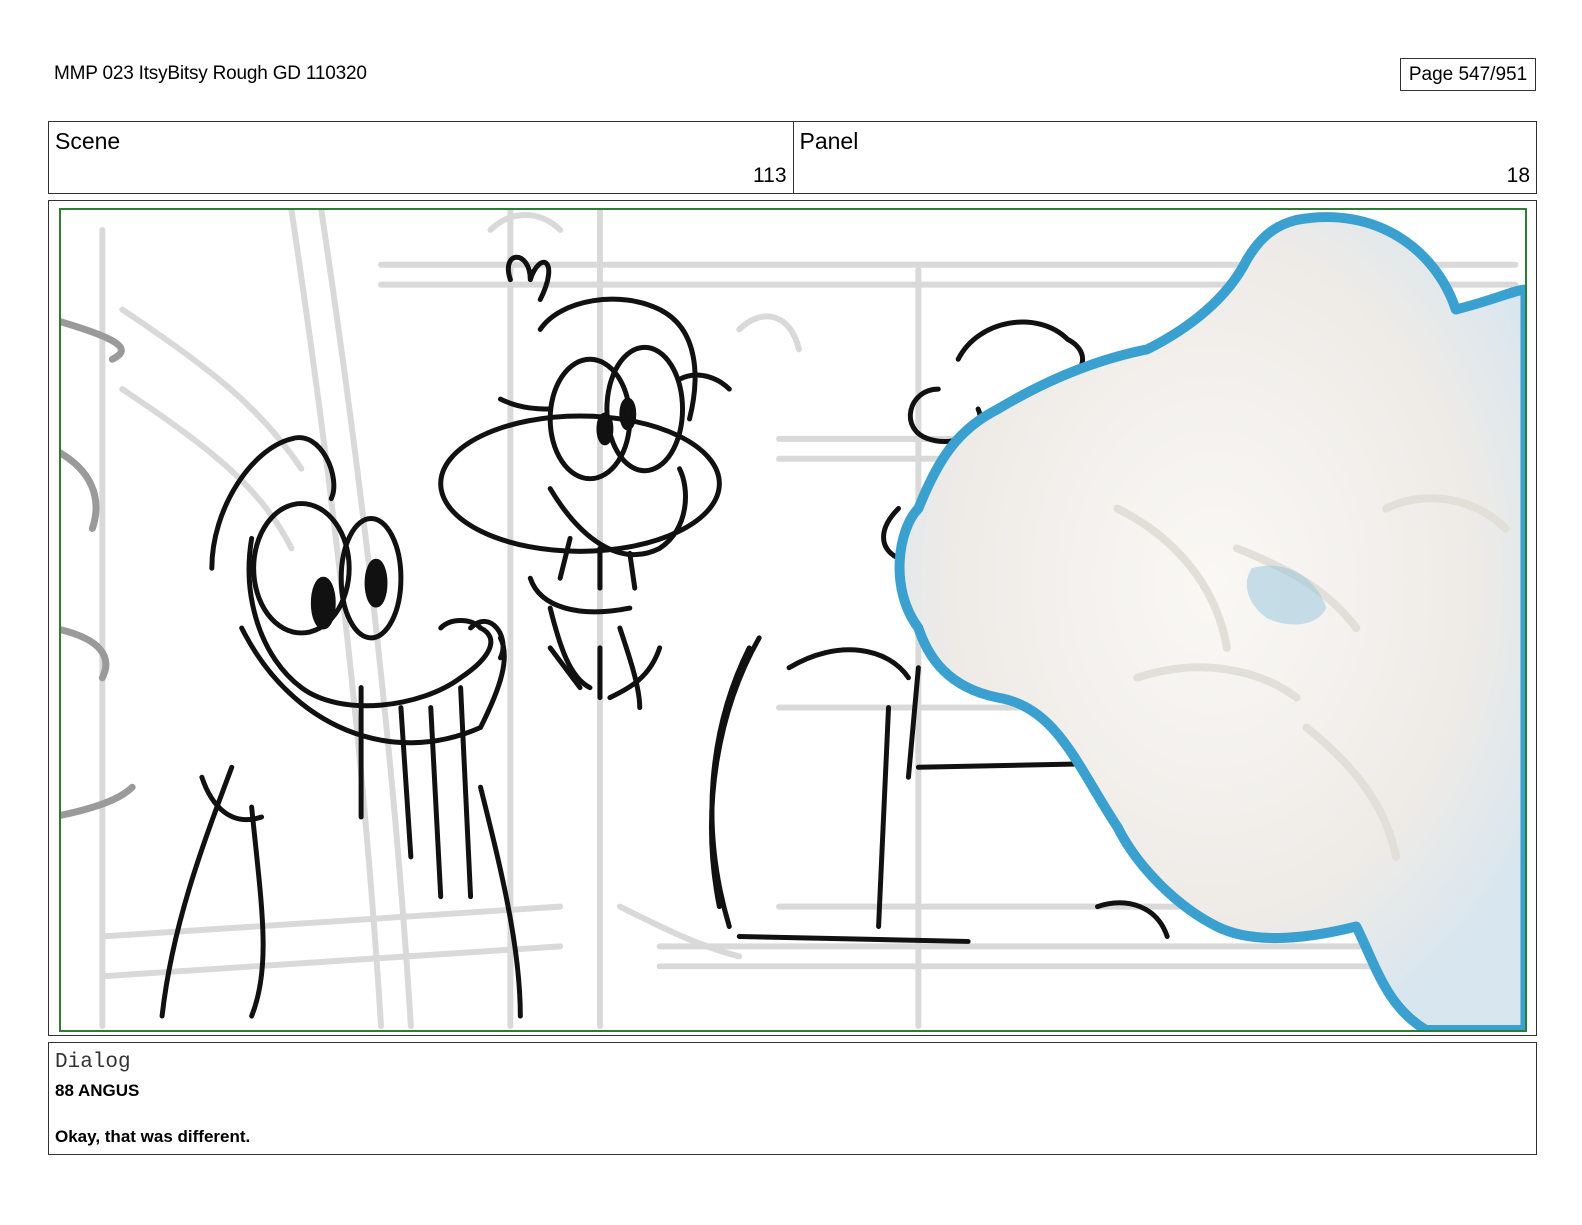 This screenshot has width=1582, height=1225. Describe the element at coordinates (421, 157) in the screenshot. I see `scene-cell: Scene 113` at that location.